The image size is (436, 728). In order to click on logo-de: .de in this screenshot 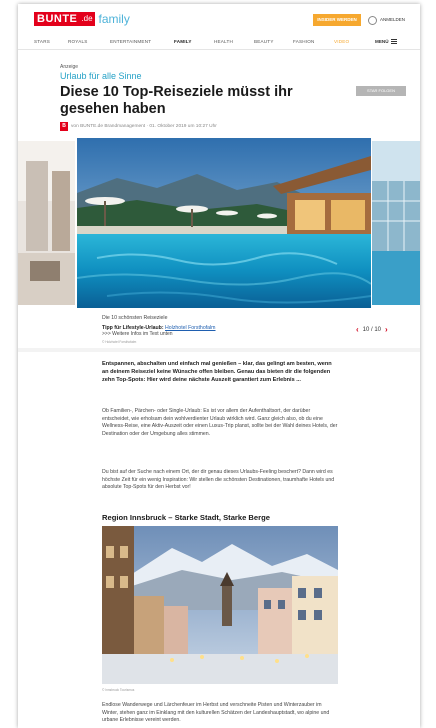, I will do `click(87, 19)`.